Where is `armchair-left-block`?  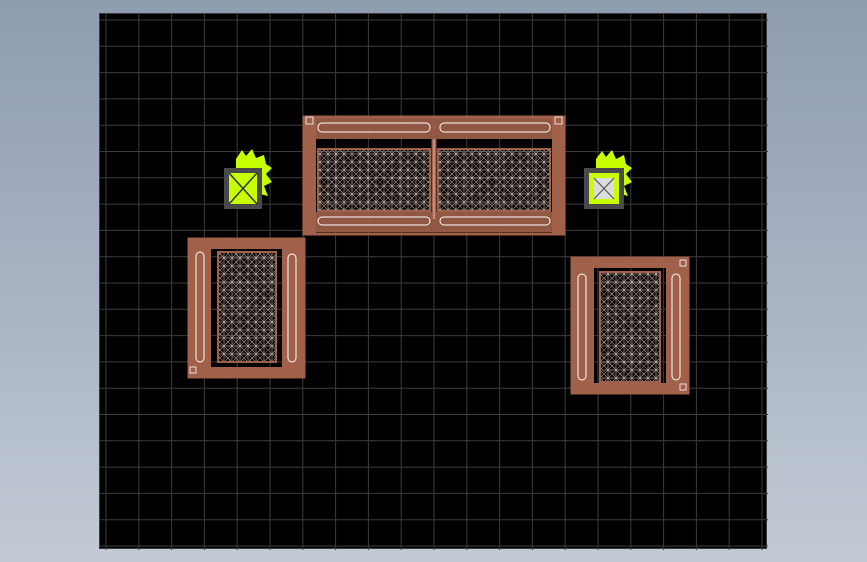
armchair-left-block is located at coordinates (246, 308).